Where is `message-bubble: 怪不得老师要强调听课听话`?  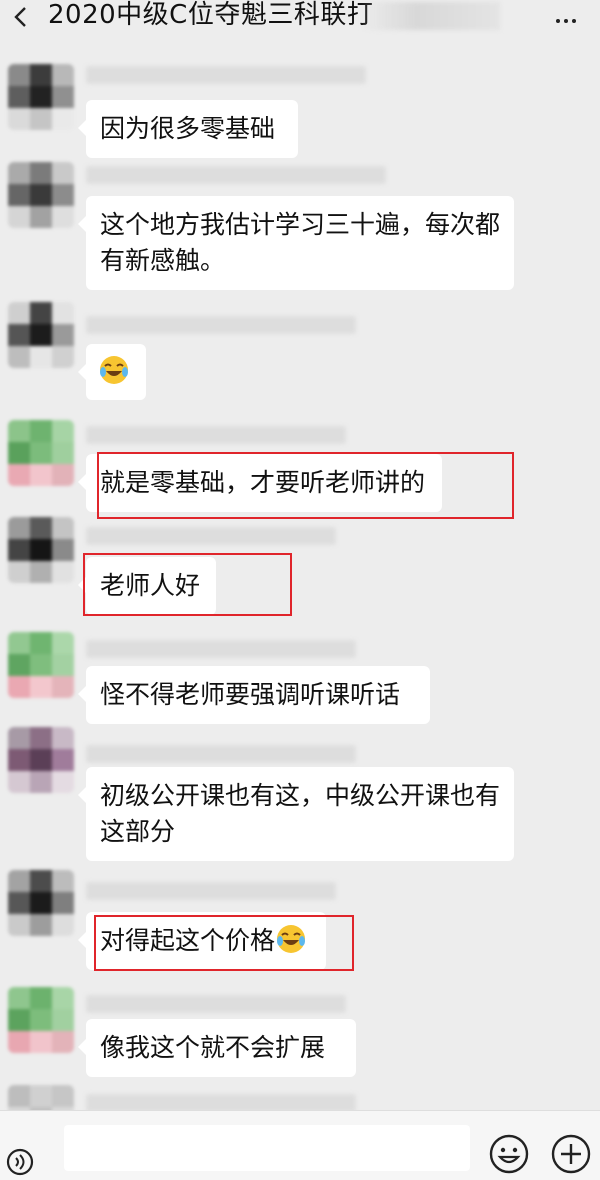 message-bubble: 怪不得老师要强调听课听话 is located at coordinates (254, 695).